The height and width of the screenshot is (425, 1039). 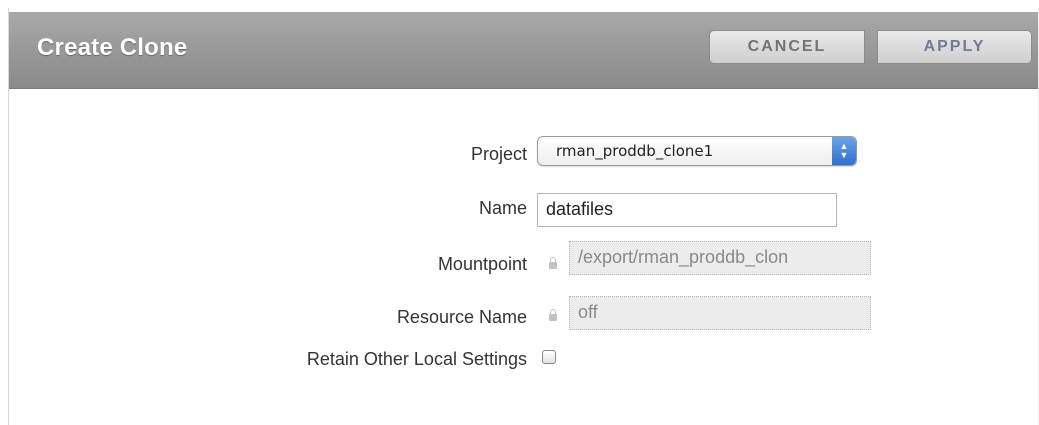 I want to click on name-label: Name, so click(x=502, y=208).